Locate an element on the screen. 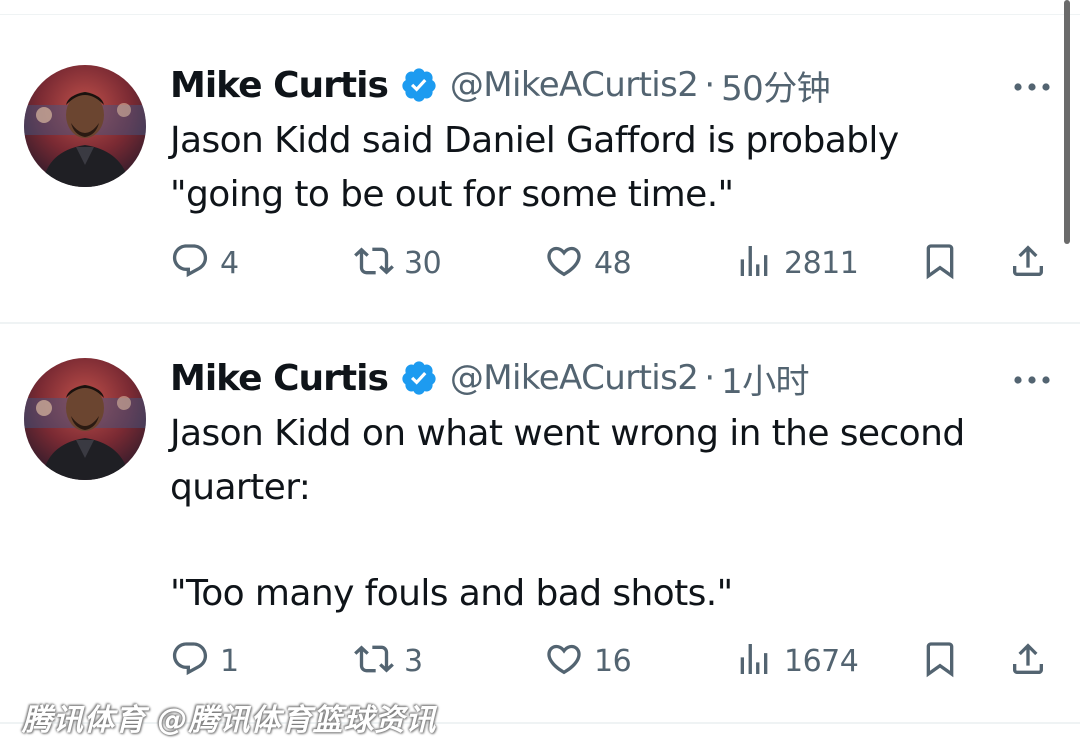  like-count: 16 is located at coordinates (613, 661).